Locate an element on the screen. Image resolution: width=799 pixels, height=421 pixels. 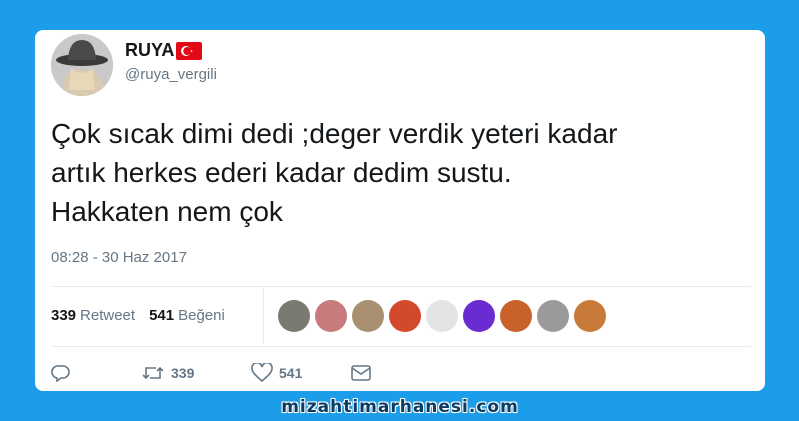
retweet-button: 339 is located at coordinates (196, 373).